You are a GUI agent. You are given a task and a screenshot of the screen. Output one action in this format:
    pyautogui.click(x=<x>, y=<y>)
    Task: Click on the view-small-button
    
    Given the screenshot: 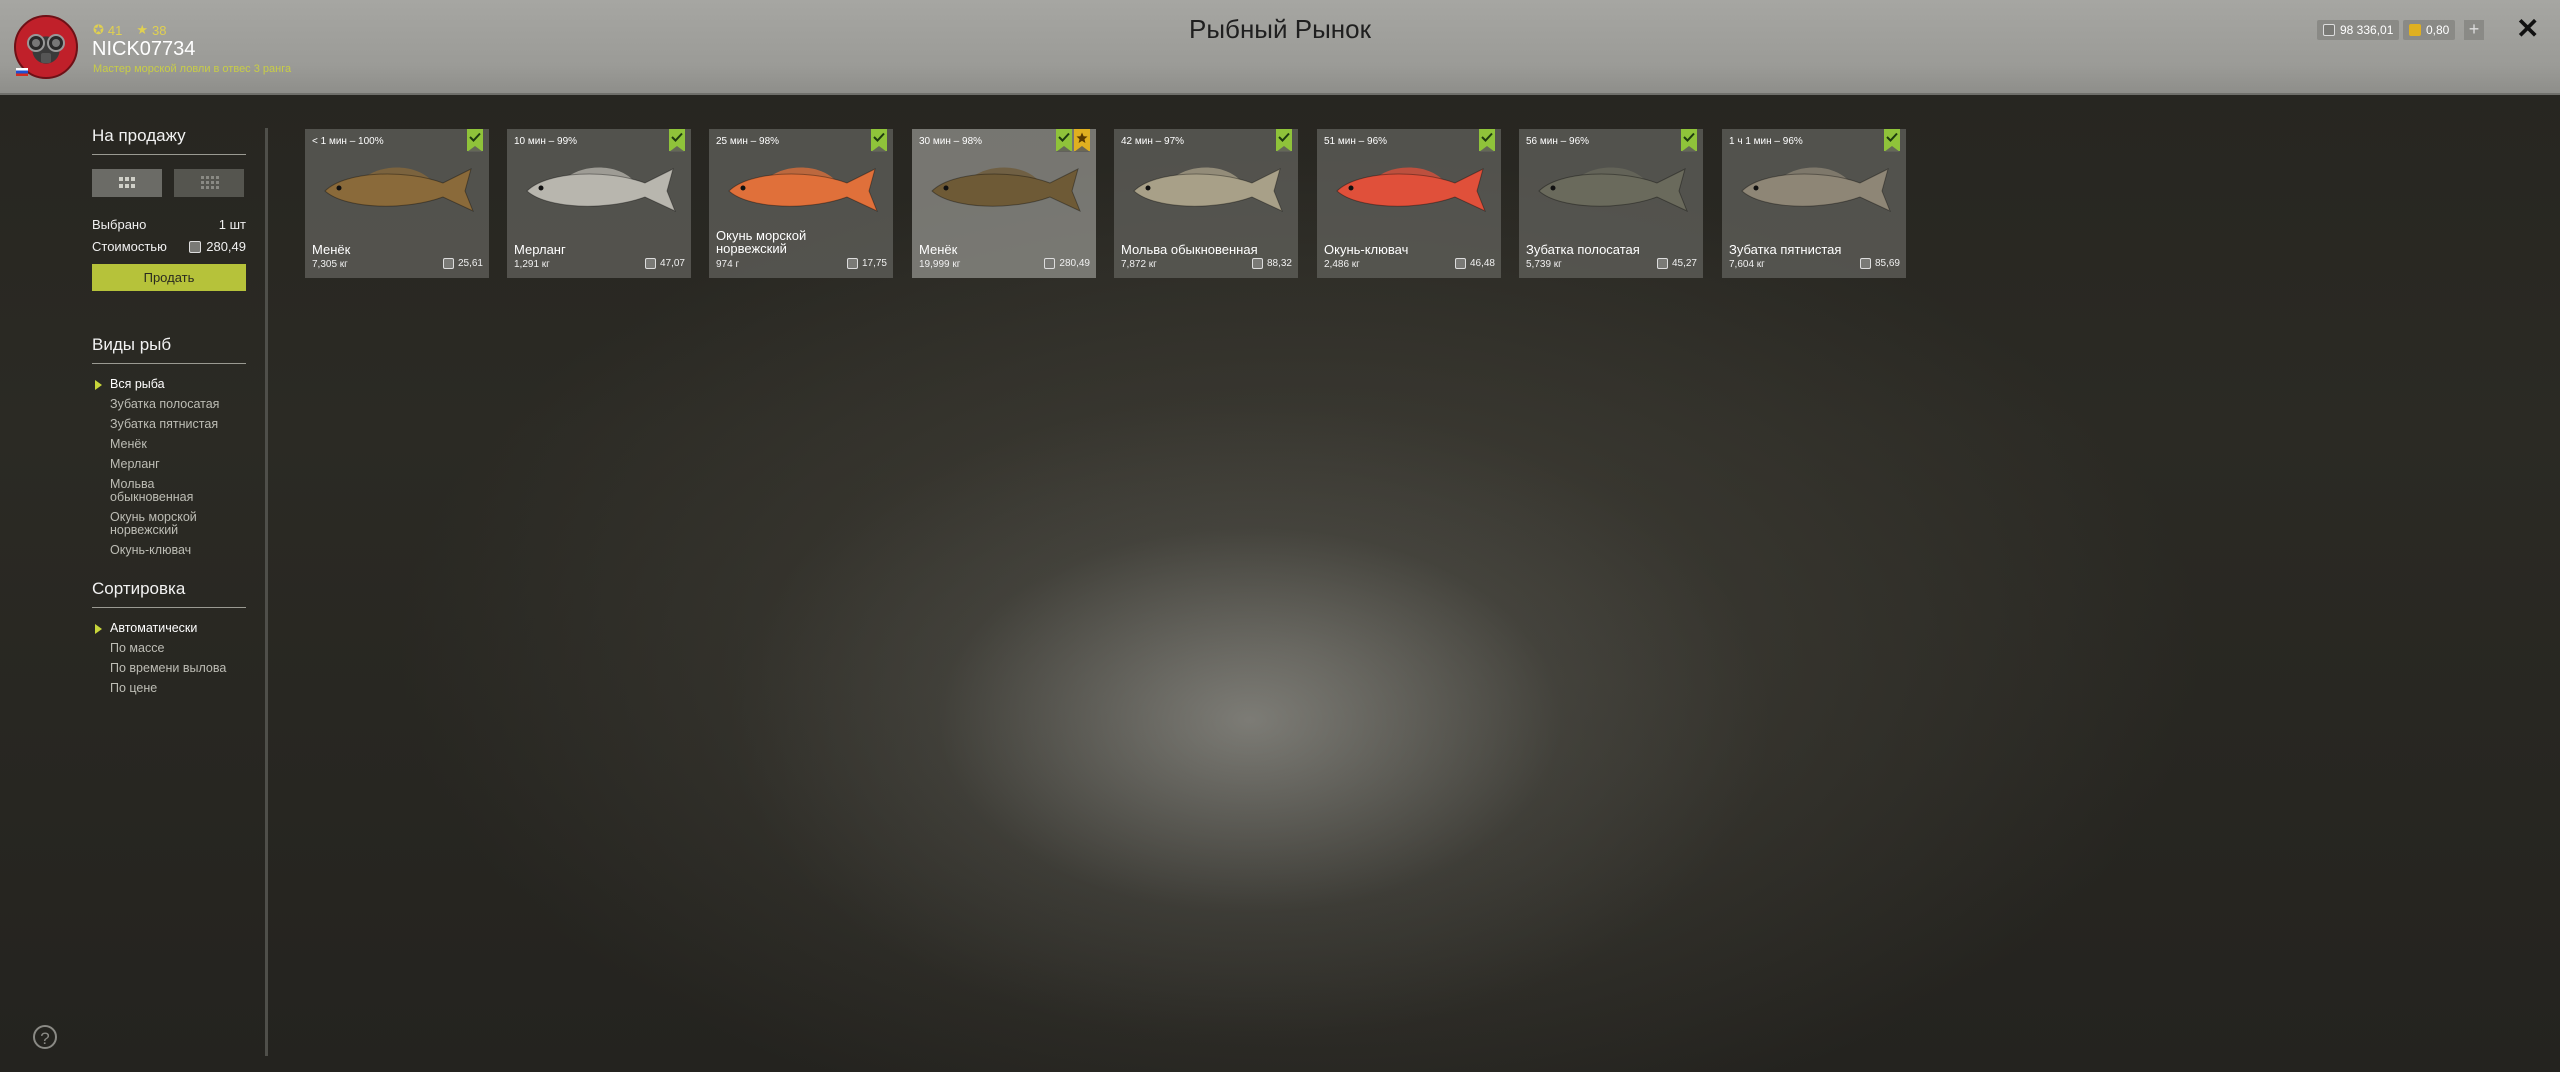 What is the action you would take?
    pyautogui.click(x=209, y=183)
    